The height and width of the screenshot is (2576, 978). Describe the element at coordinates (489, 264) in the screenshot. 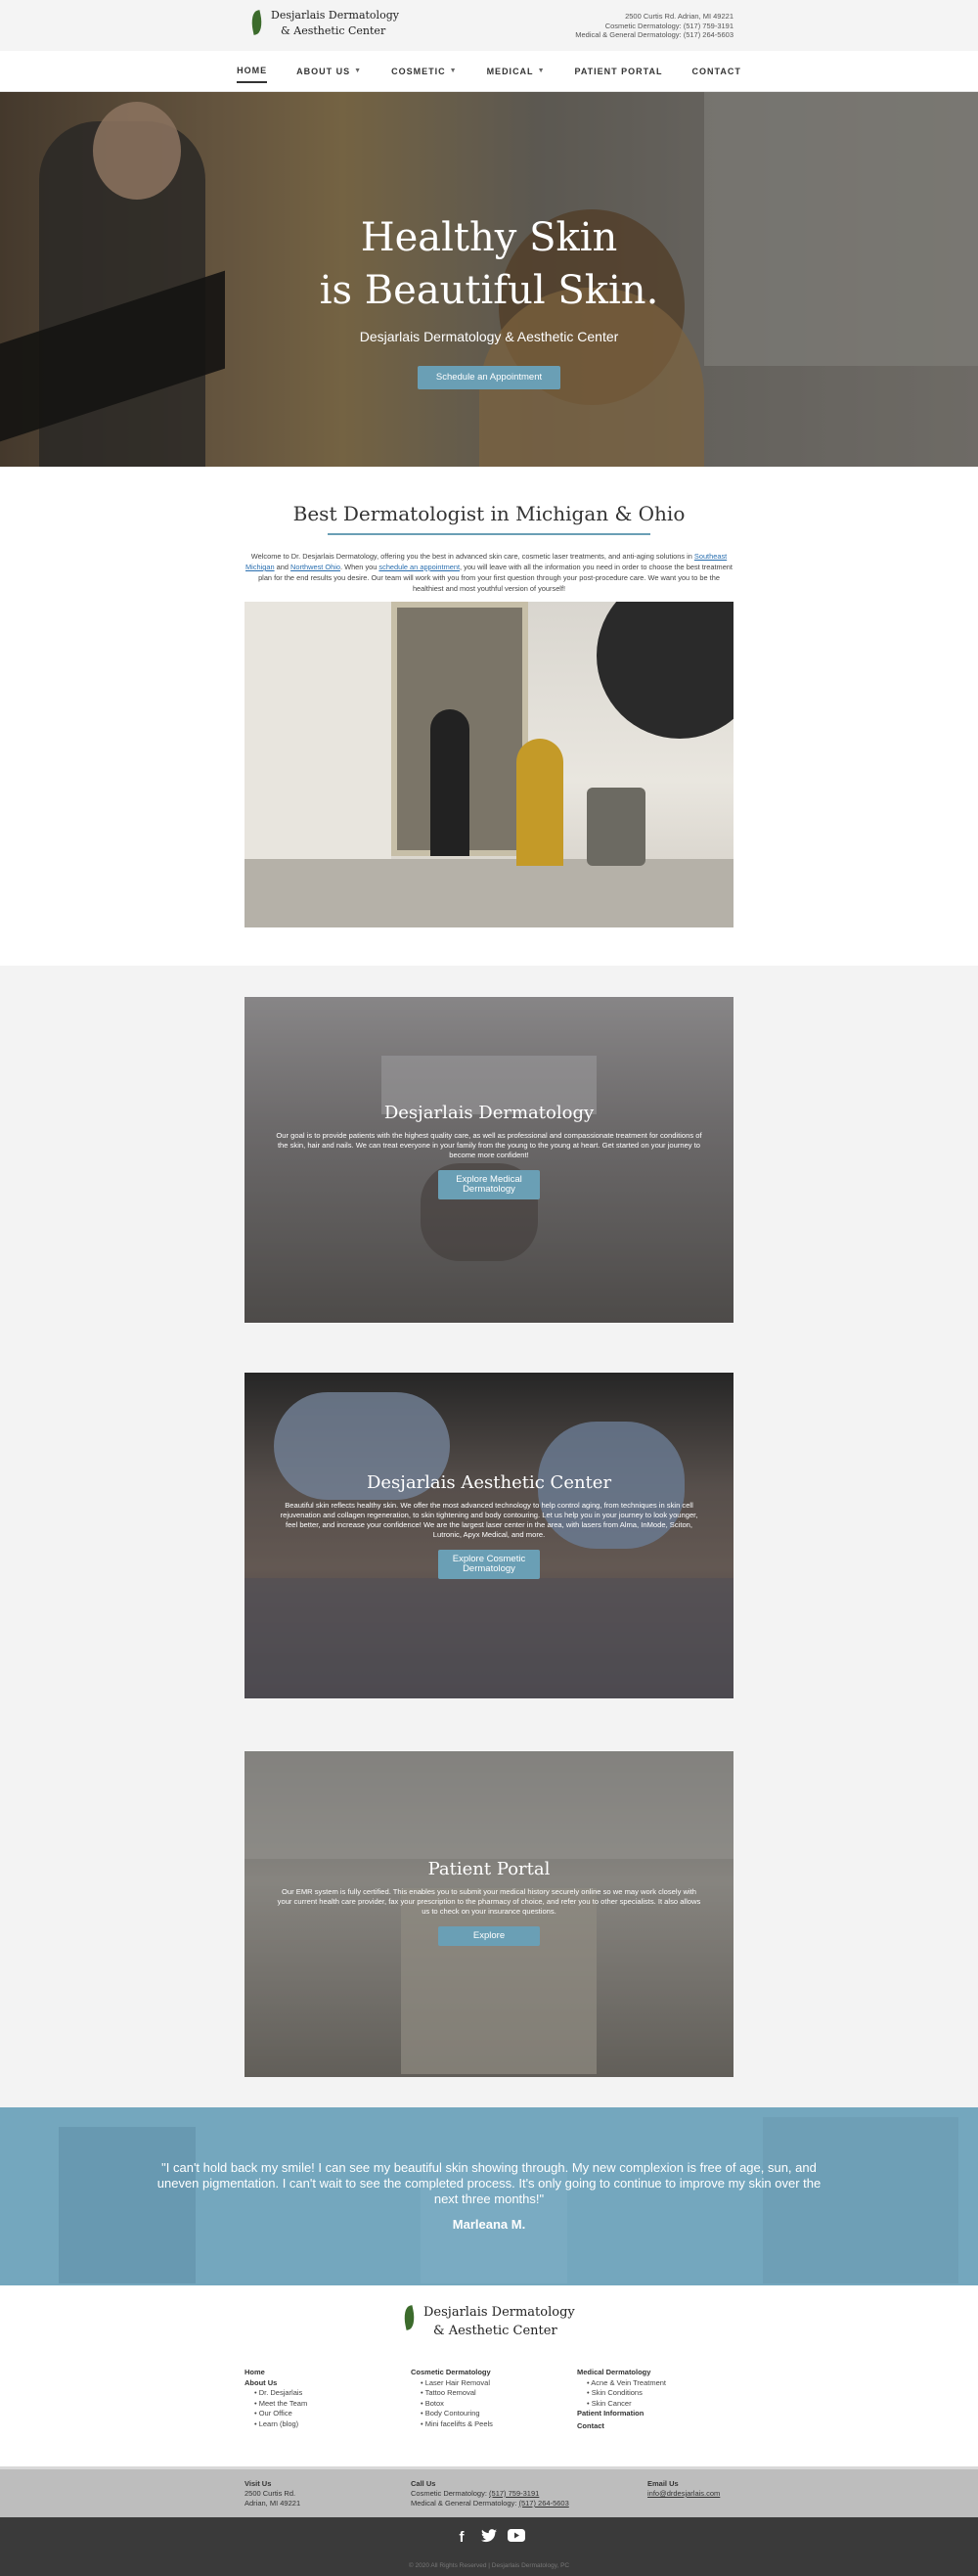

I see `hero-title: Healthy Skin is Beautiful Skin.` at that location.